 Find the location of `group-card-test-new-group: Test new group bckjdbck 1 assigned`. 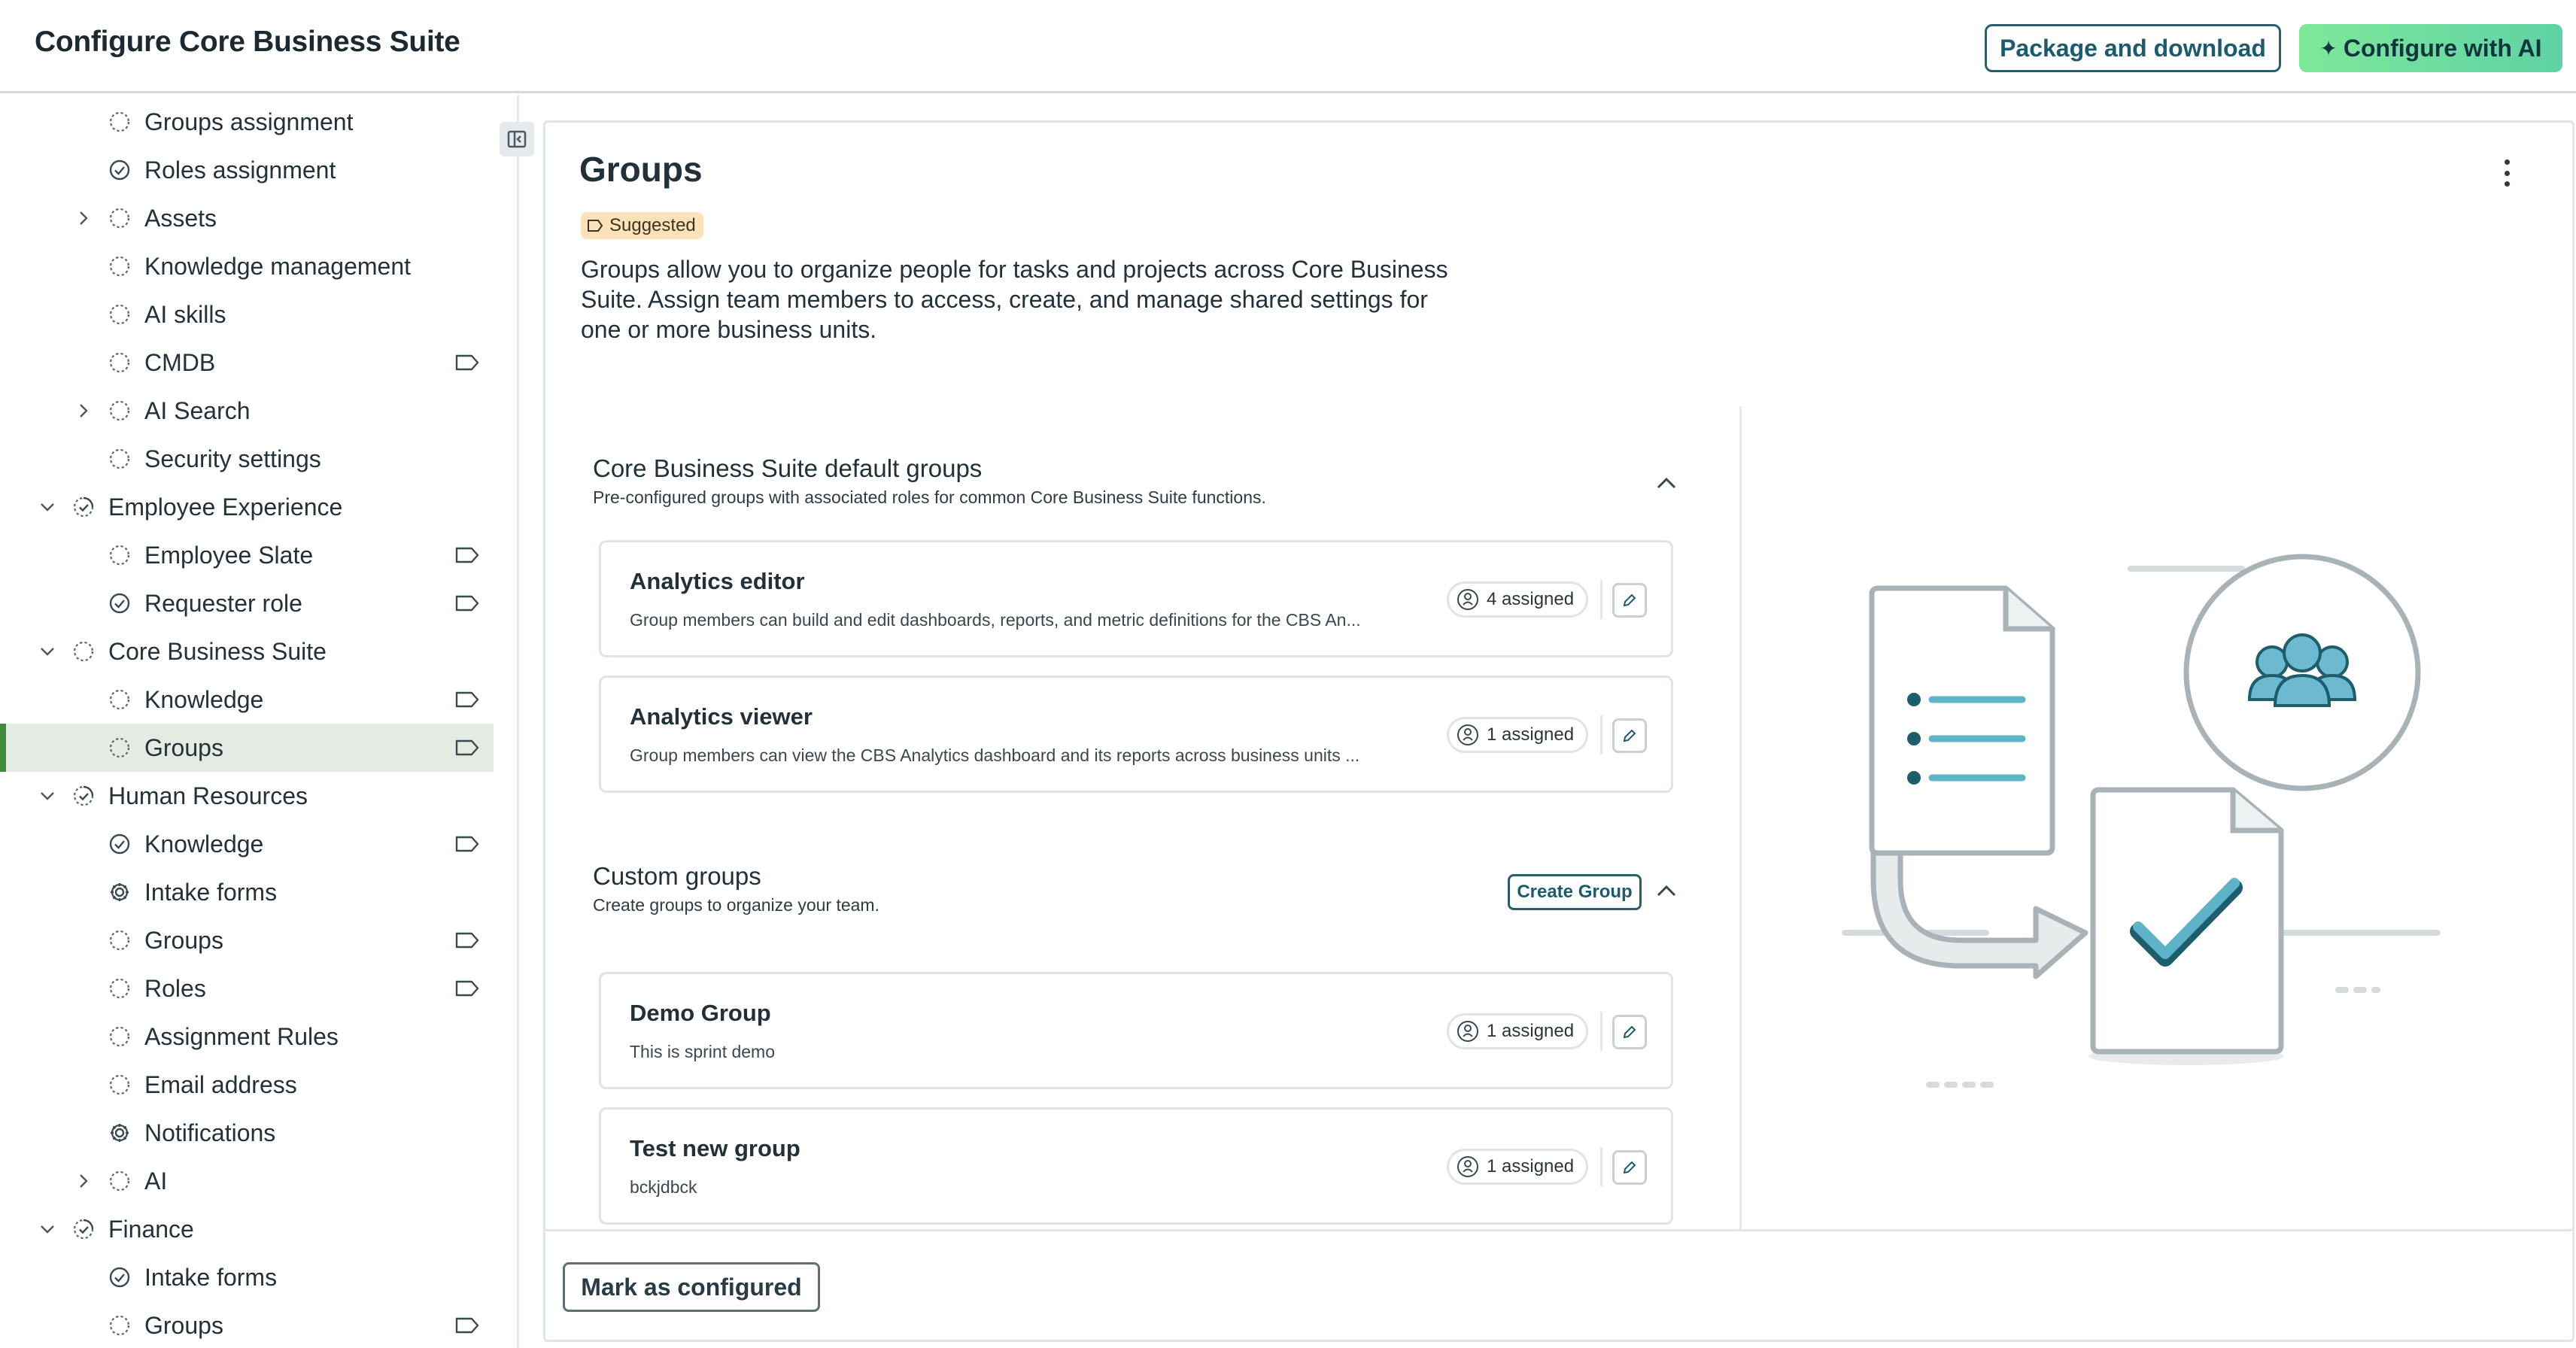

group-card-test-new-group: Test new group bckjdbck 1 assigned is located at coordinates (1136, 1166).